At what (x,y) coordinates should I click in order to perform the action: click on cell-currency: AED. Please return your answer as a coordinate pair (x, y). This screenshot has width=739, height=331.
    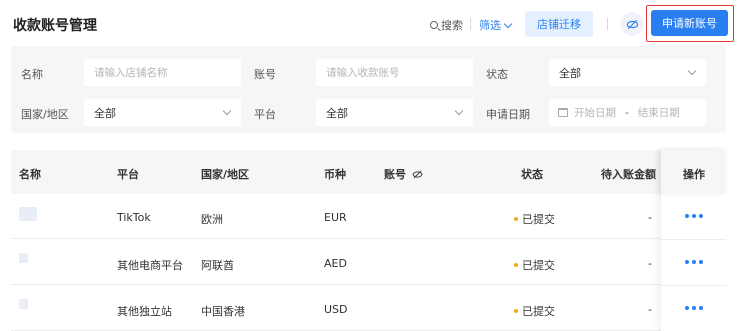
    Looking at the image, I should click on (335, 263).